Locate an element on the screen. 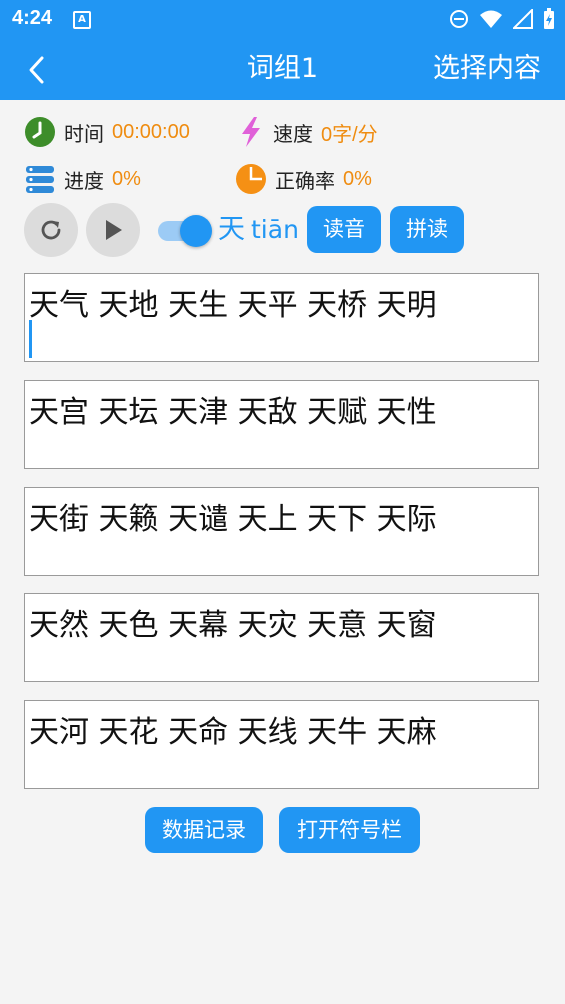  time-stat: 时间 00:00:00 is located at coordinates (107, 132).